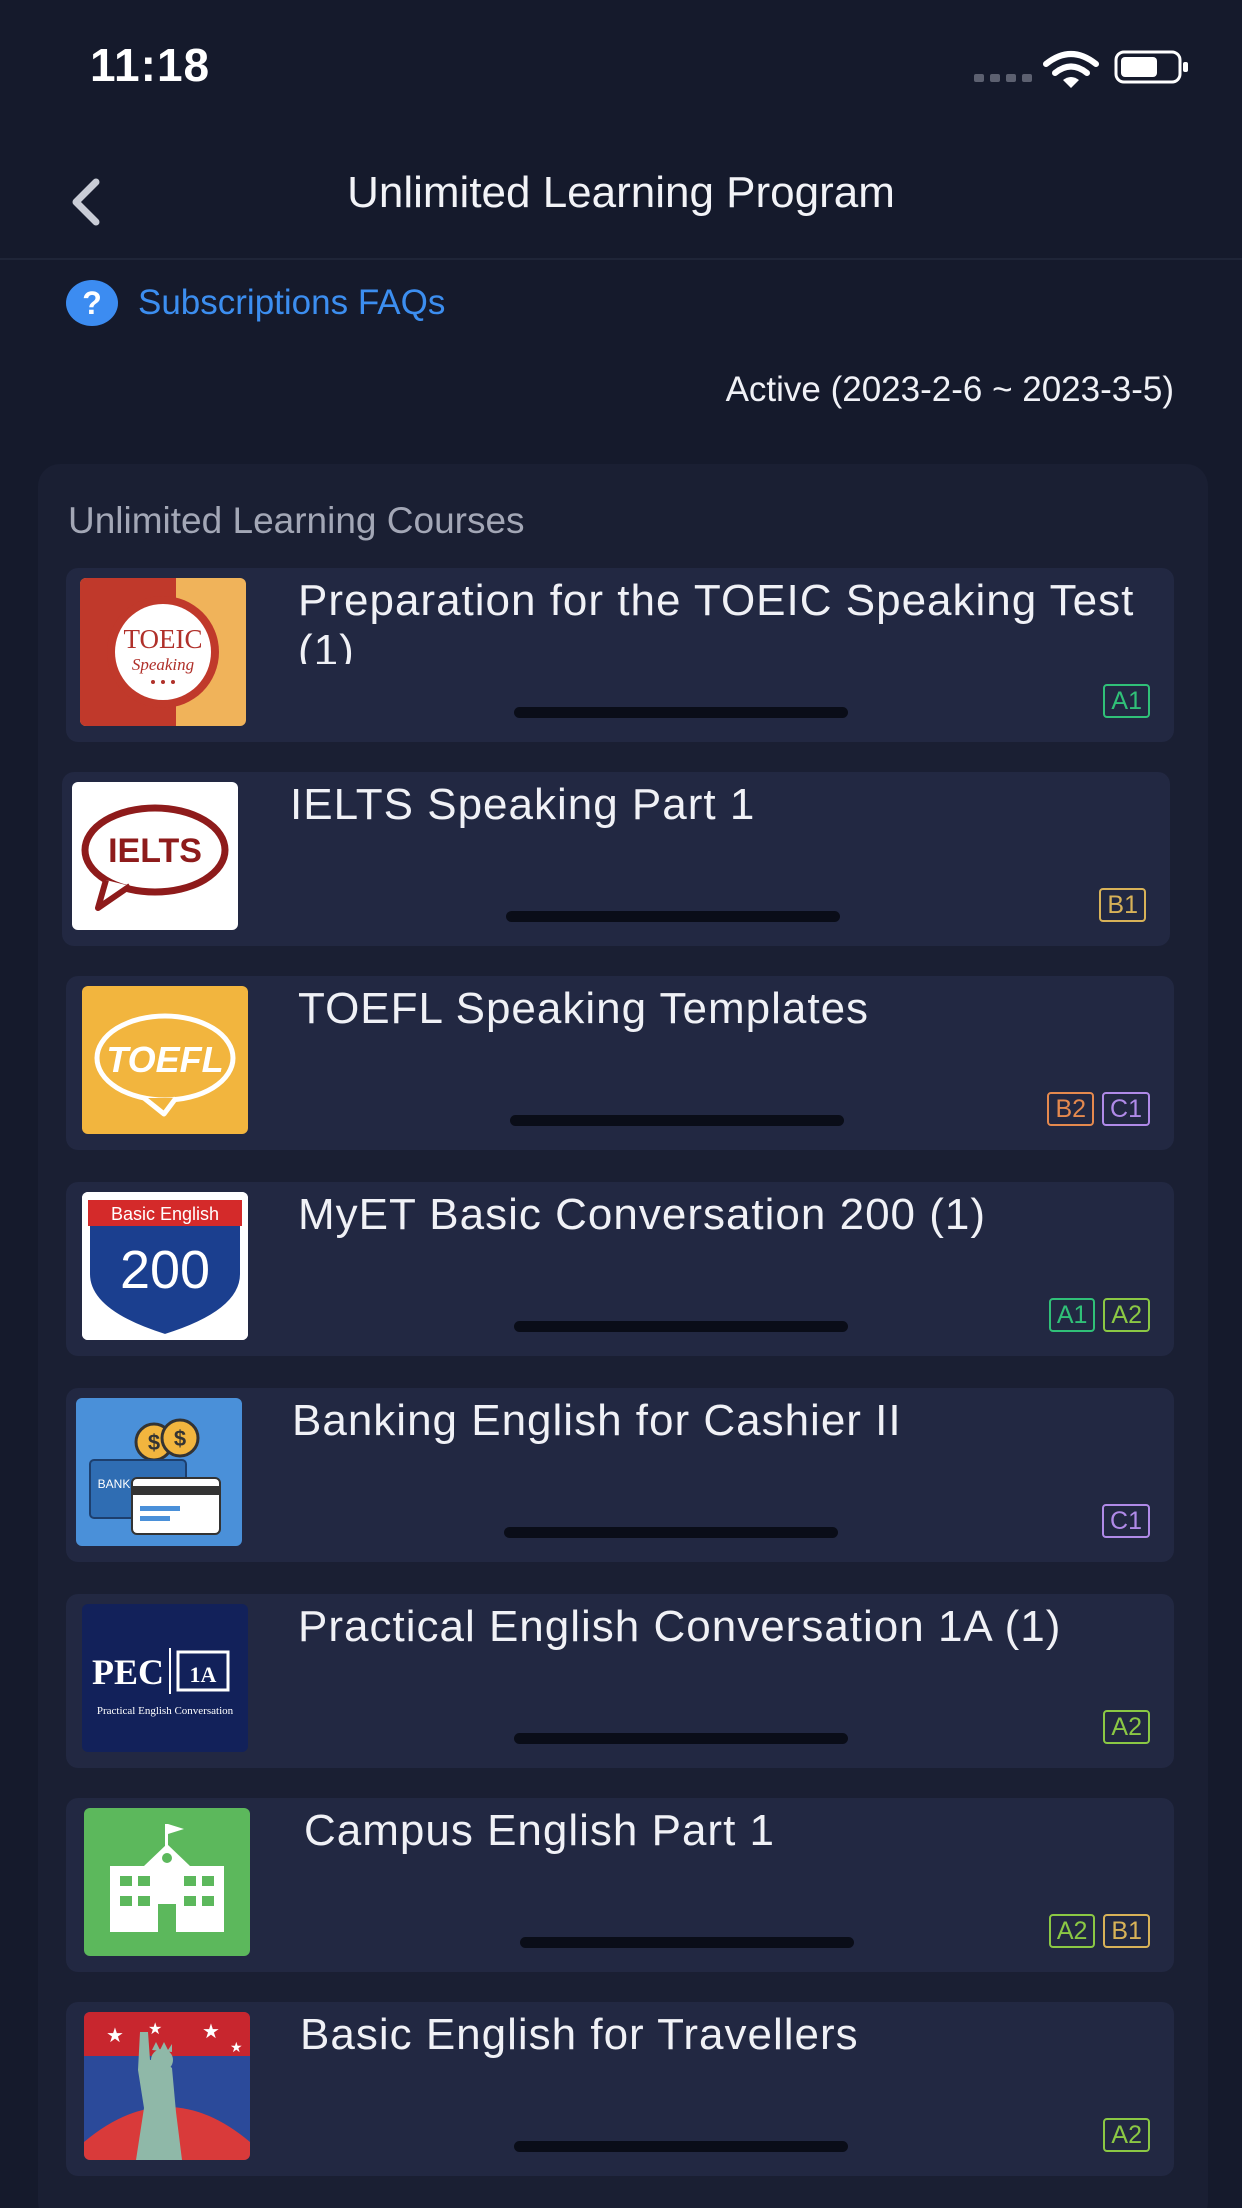  I want to click on level-badges: B2 C1, so click(1098, 1109).